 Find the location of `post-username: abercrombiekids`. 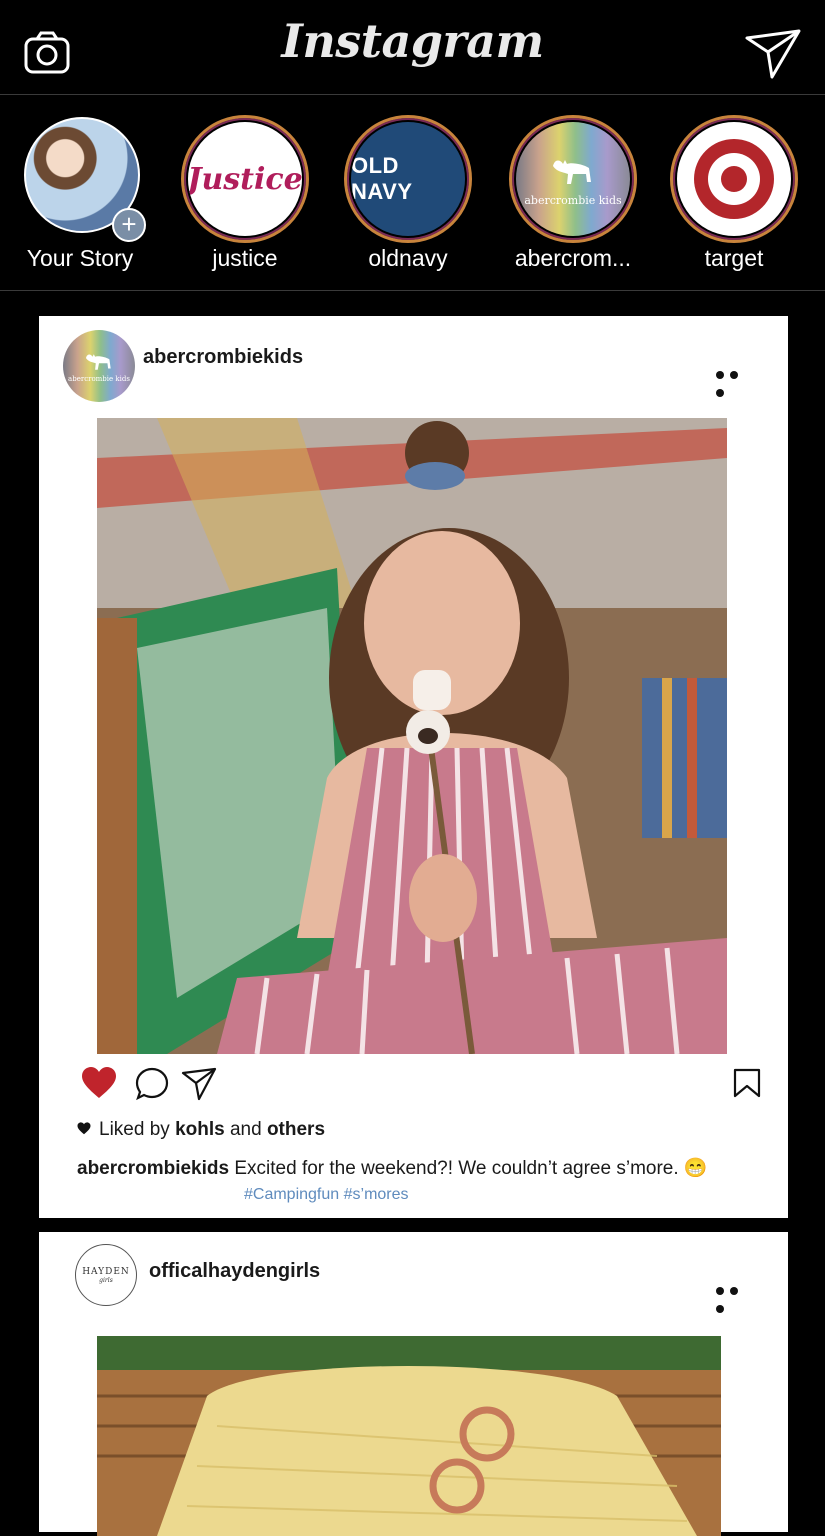

post-username: abercrombiekids is located at coordinates (223, 357).